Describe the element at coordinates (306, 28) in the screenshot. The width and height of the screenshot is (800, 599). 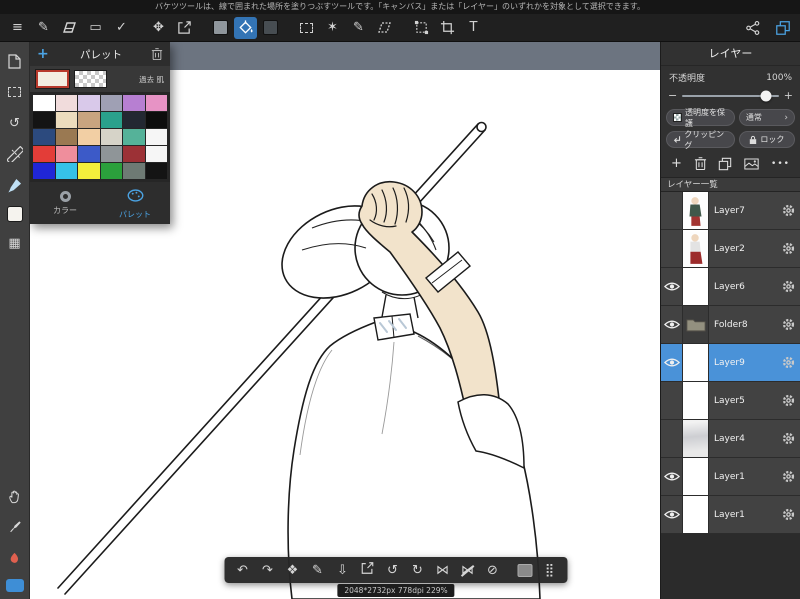
I see `select-tool-icon` at that location.